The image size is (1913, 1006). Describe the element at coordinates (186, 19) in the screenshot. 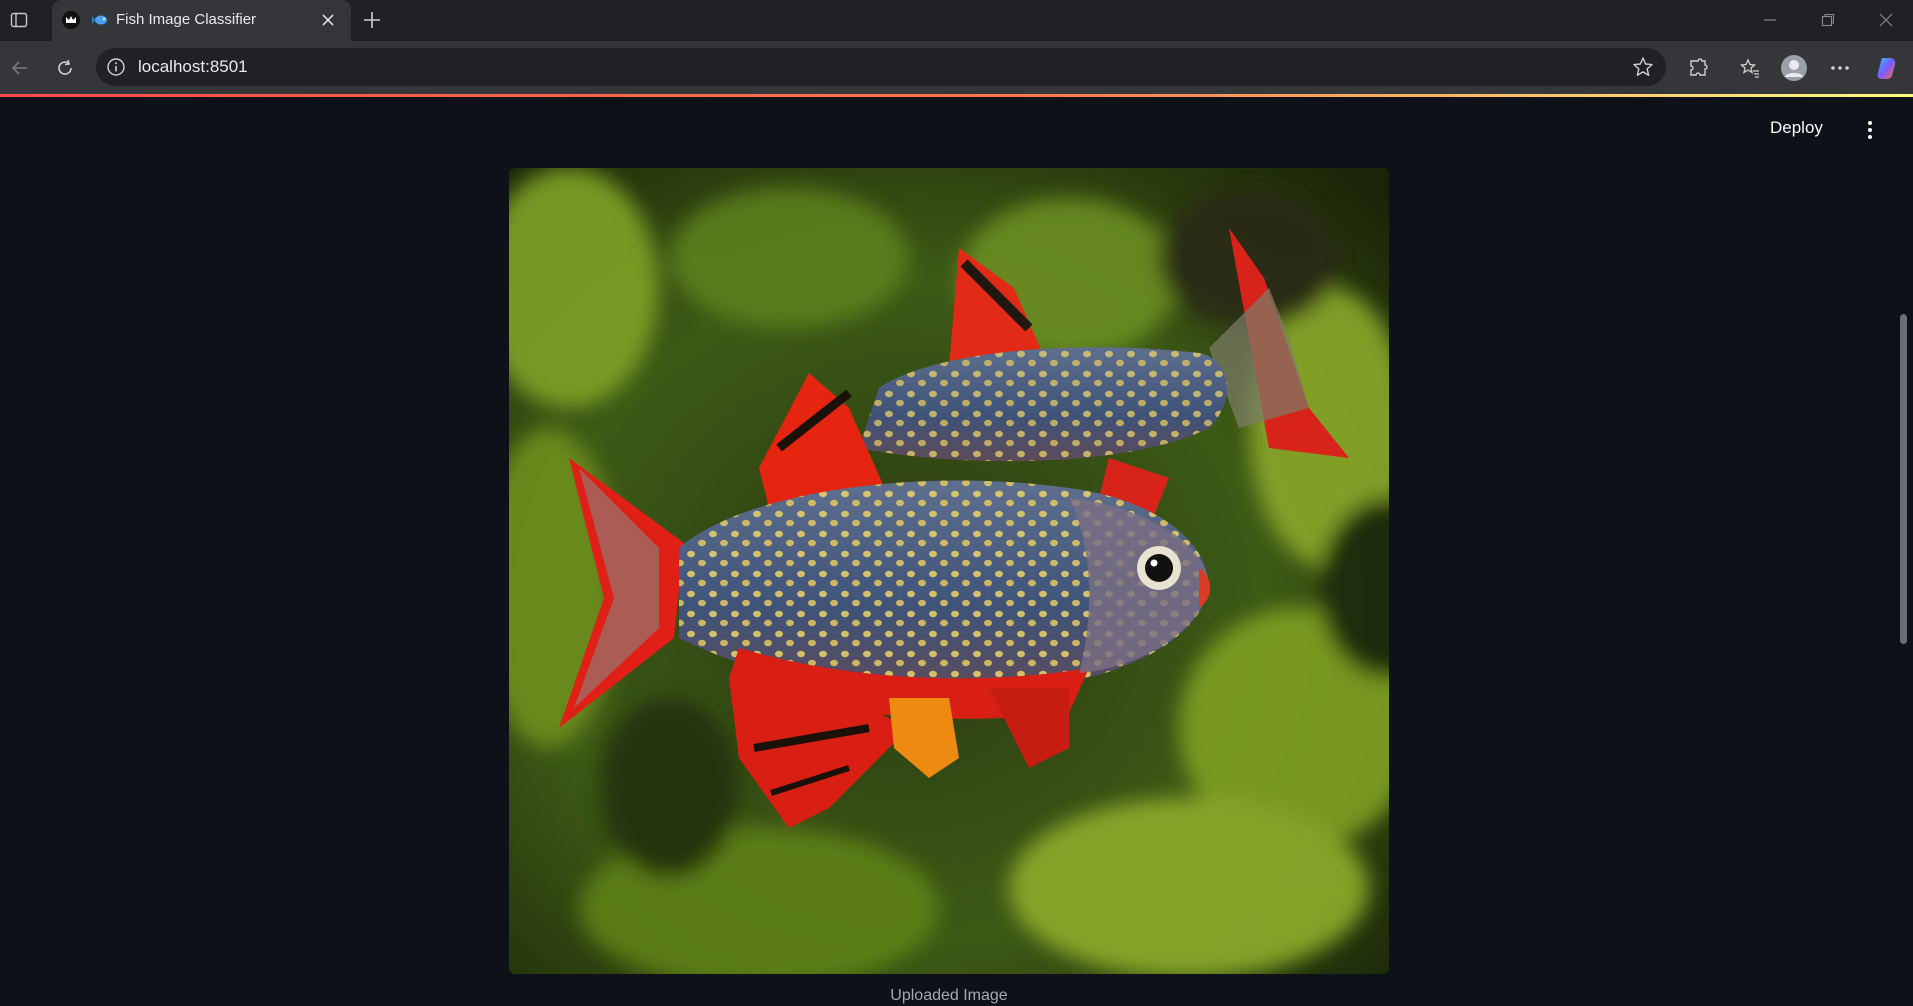

I see `tab-title: Fish Image Classifier` at that location.